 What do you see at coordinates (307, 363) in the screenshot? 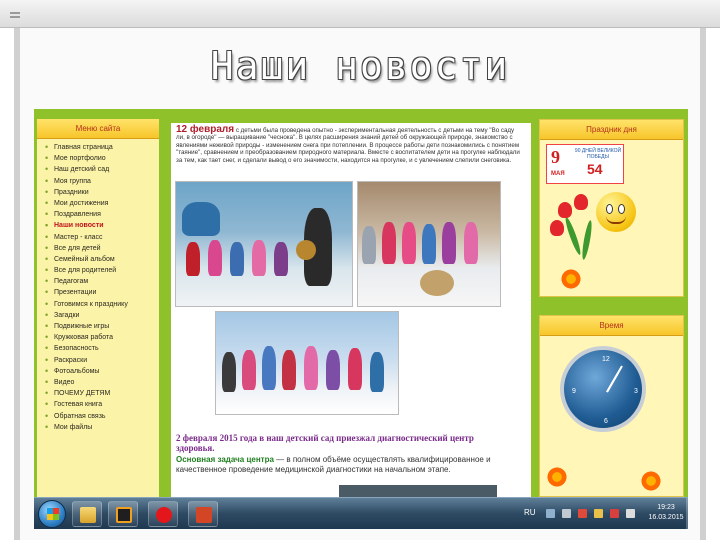
I see `news-photo-group-winter` at bounding box center [307, 363].